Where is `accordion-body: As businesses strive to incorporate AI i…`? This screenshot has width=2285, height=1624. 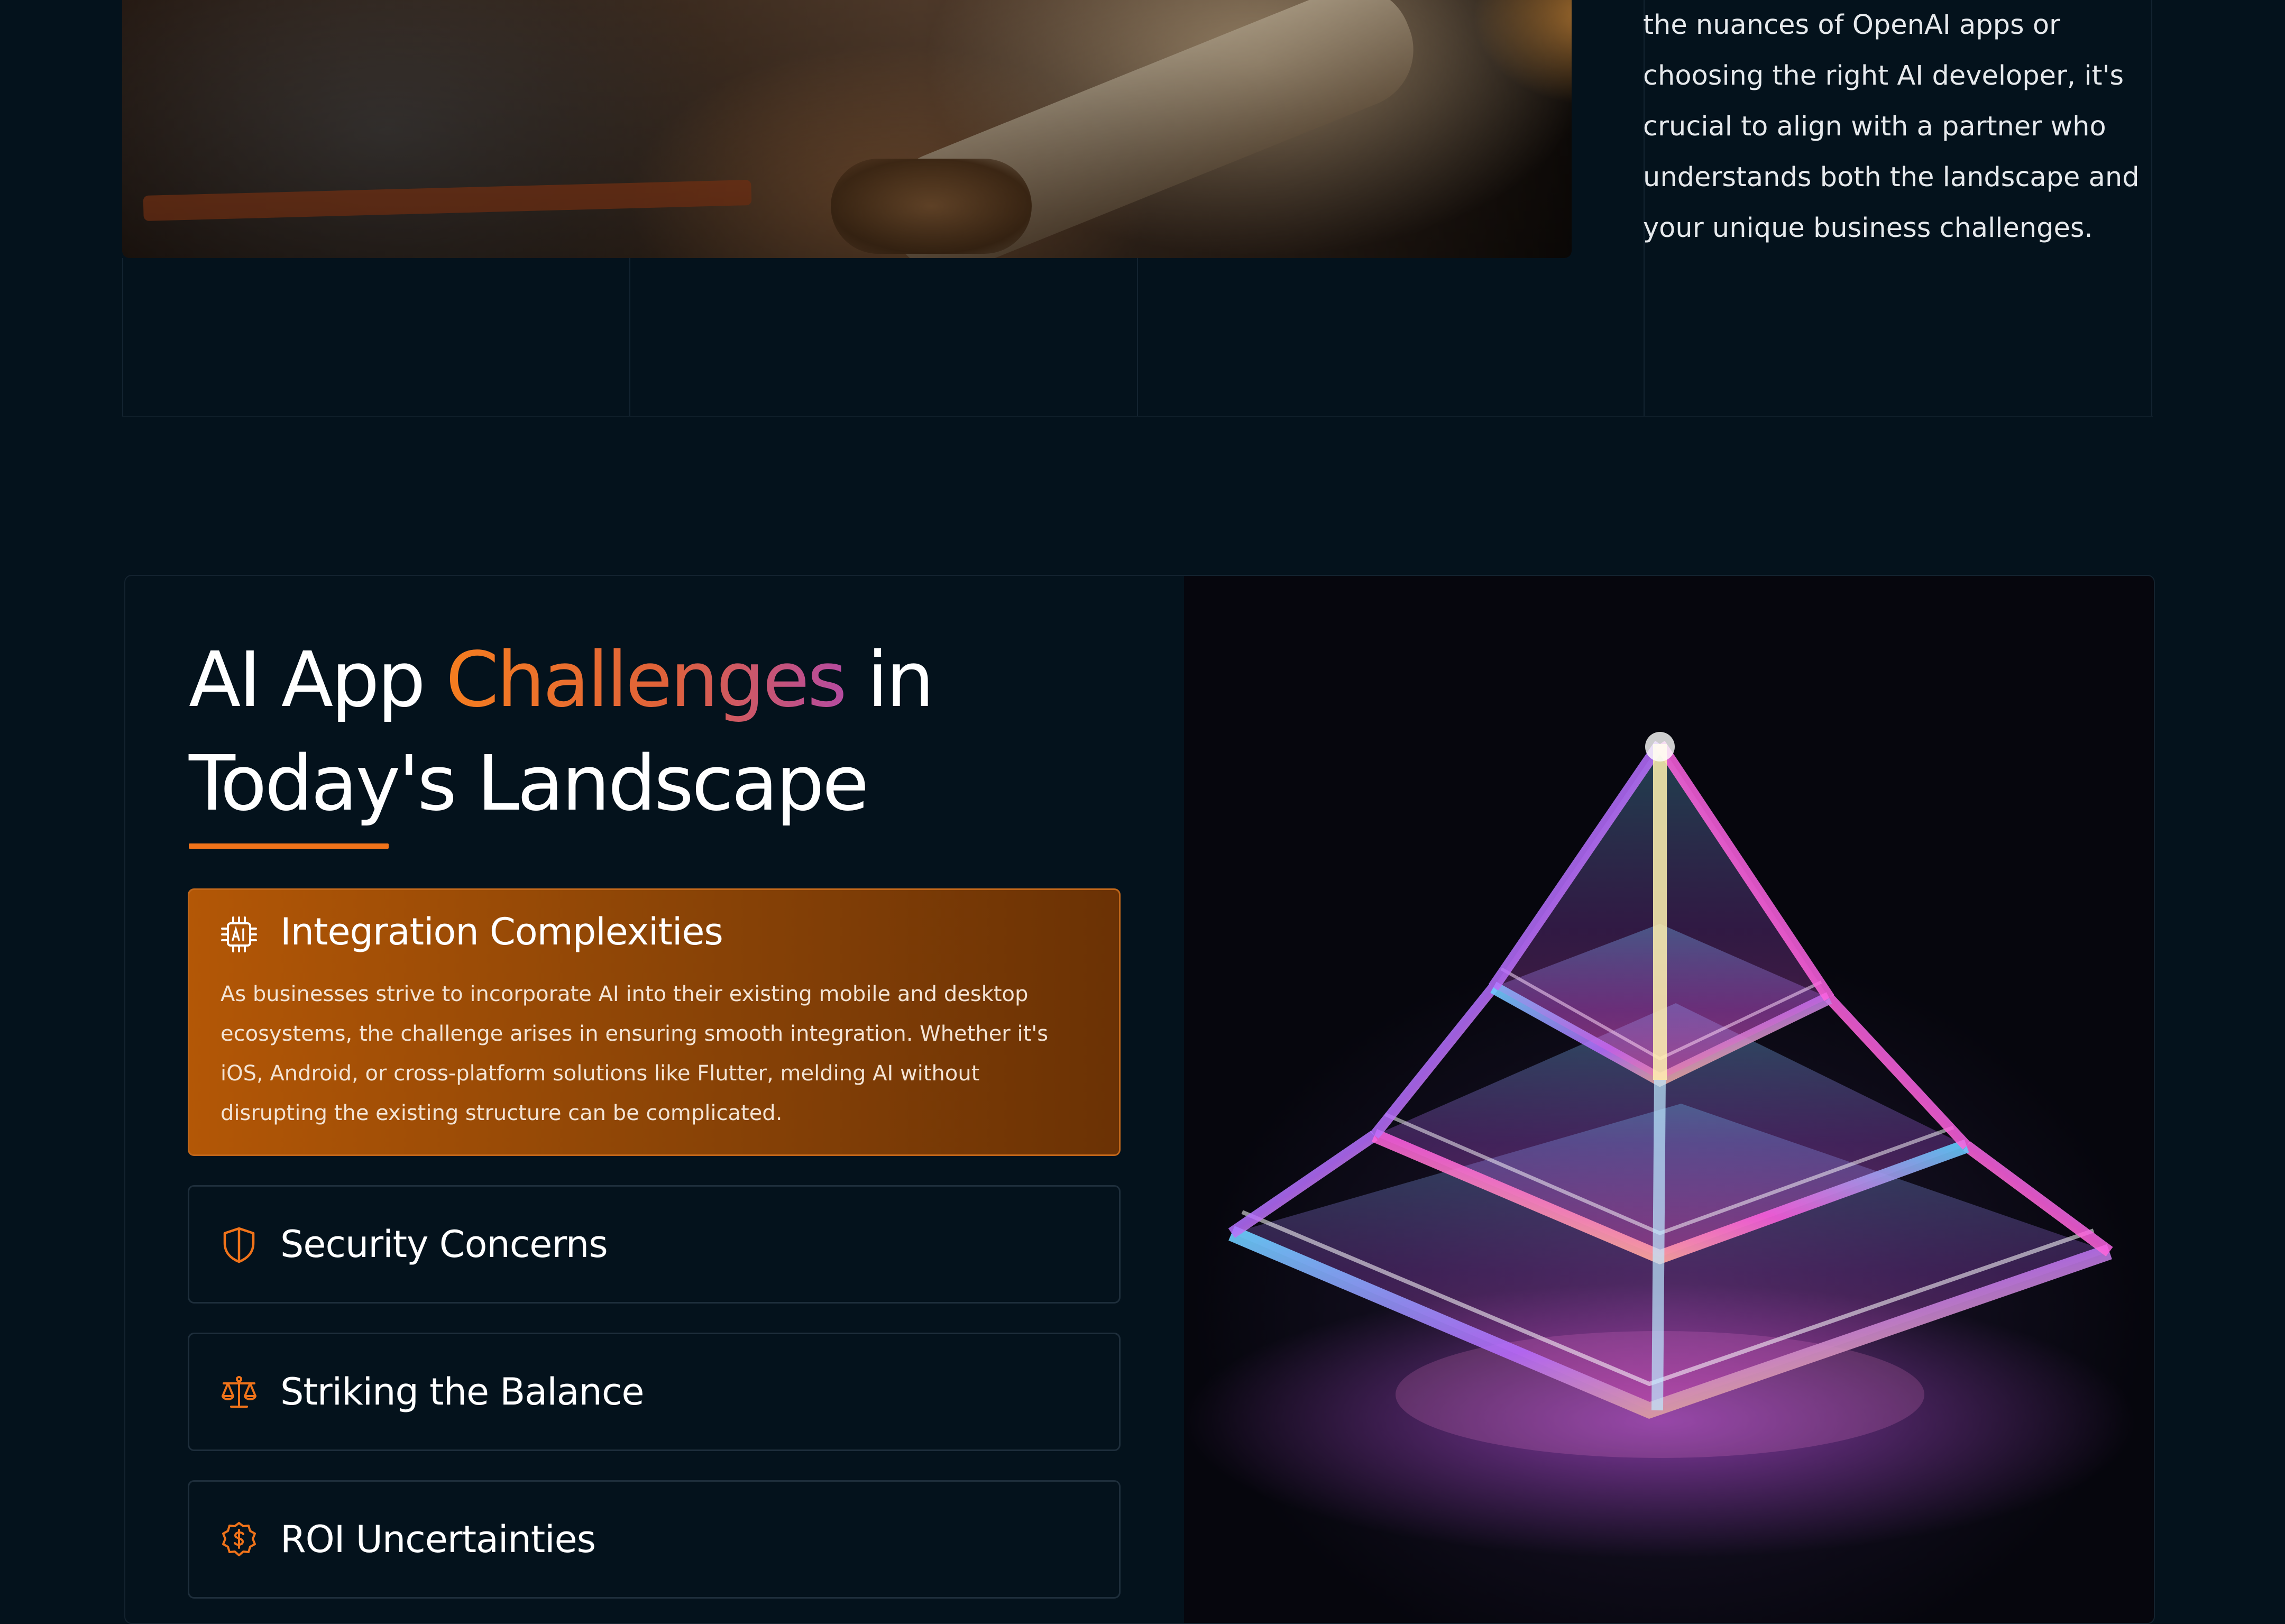 accordion-body: As businesses strive to incorporate AI i… is located at coordinates (635, 1053).